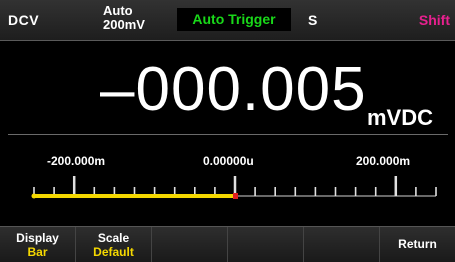  I want to click on s-flag: S, so click(313, 20).